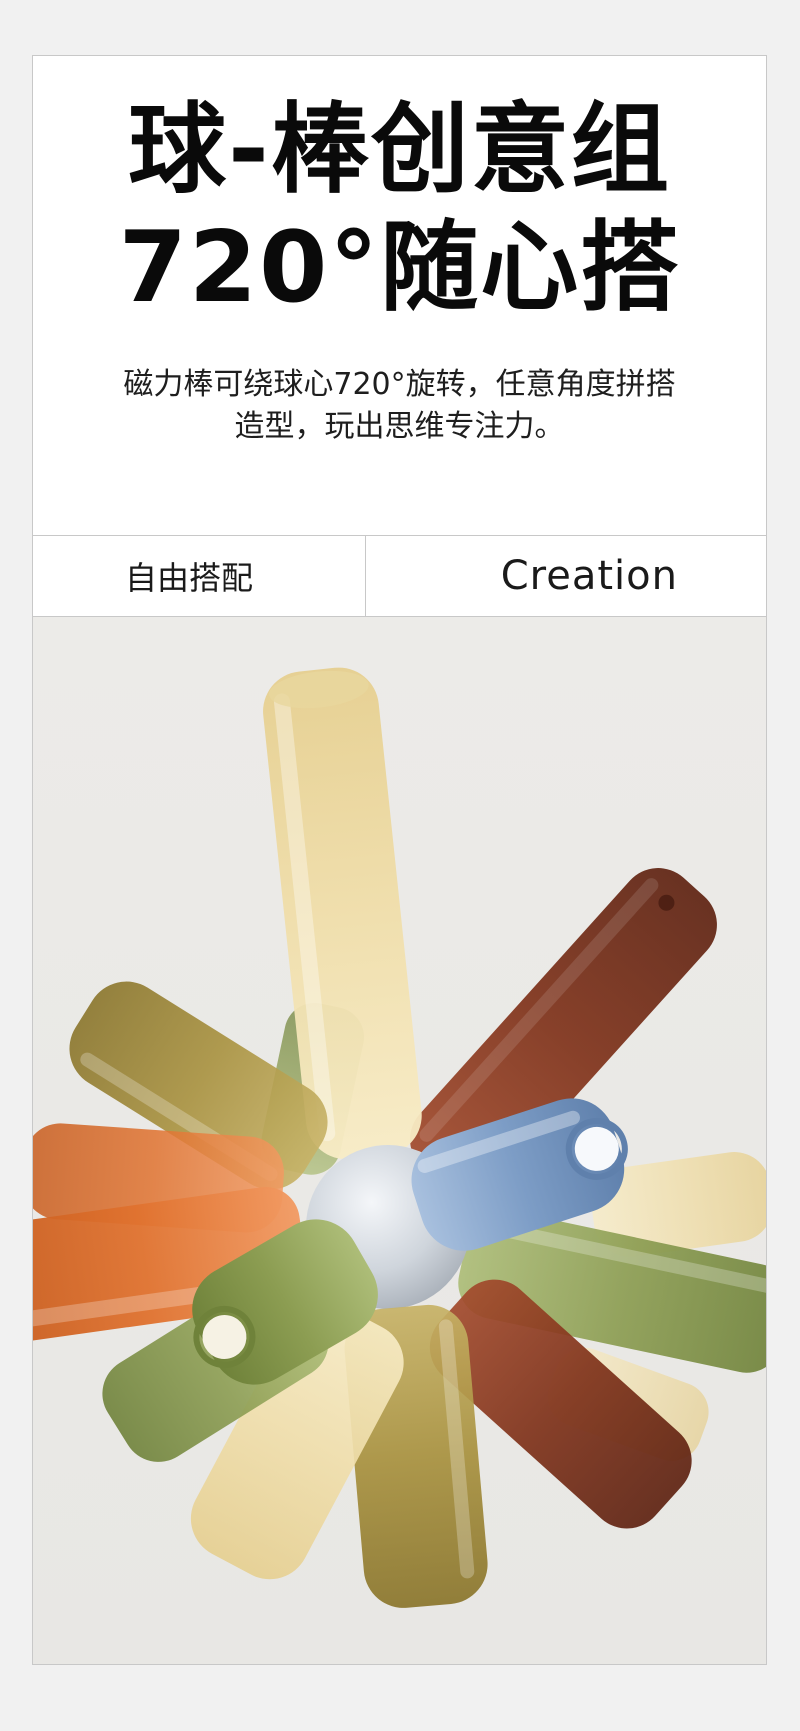 The width and height of the screenshot is (800, 1731). I want to click on description-line-1: 磁力棒可绕球心720°旋转，任意角度拼搭, so click(399, 384).